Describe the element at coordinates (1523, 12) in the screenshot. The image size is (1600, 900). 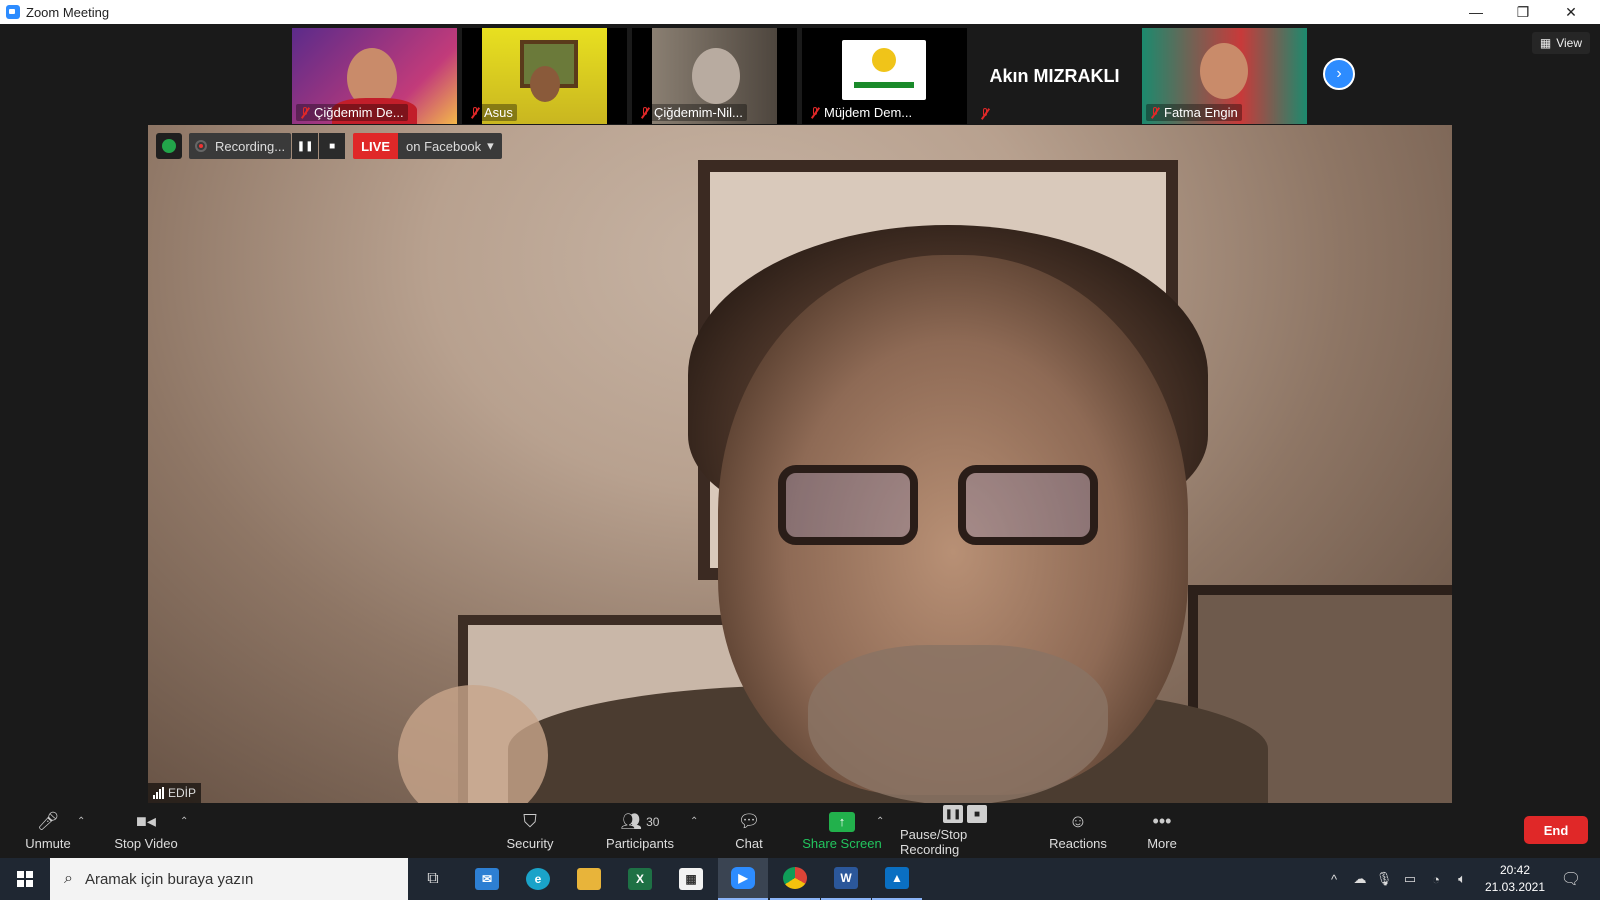
I see `restore-button: ❐` at that location.